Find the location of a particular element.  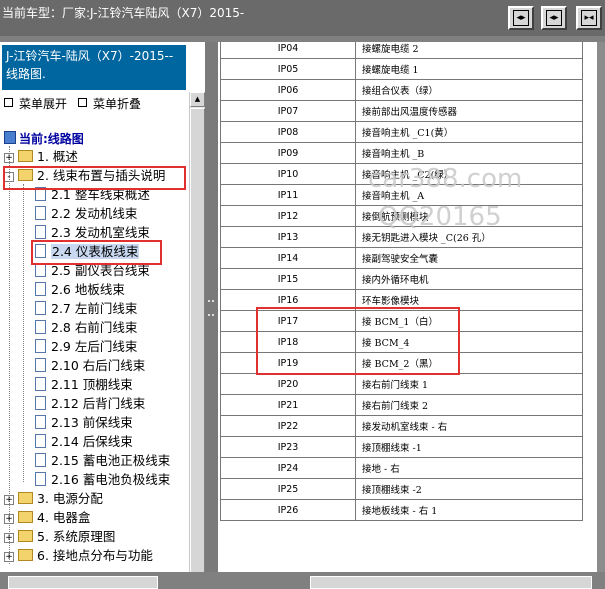

split-pane-icon: ◂▸ is located at coordinates (554, 18).